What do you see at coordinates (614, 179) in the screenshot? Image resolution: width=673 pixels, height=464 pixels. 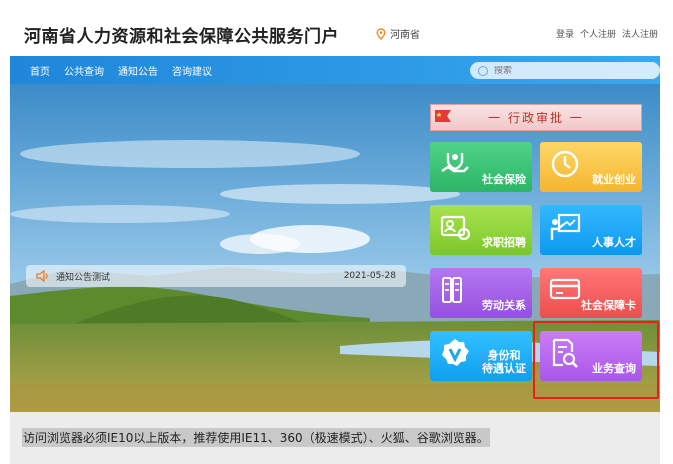 I see `tile-label: 就业创业` at bounding box center [614, 179].